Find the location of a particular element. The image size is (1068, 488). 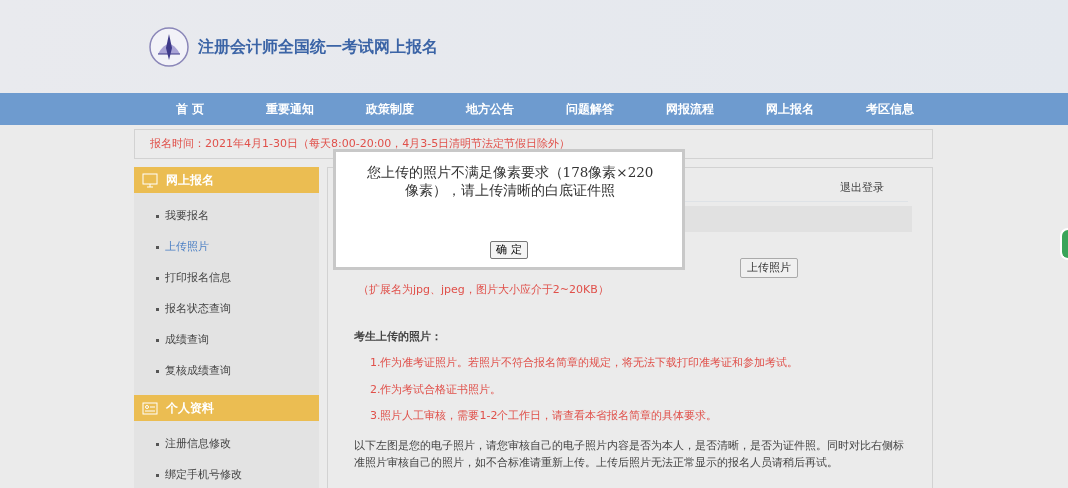

rule-text: 1.作为准考证照片。若照片不符合报名简章的规定，将无法下载打印准考证和参加考试。 is located at coordinates (584, 363).